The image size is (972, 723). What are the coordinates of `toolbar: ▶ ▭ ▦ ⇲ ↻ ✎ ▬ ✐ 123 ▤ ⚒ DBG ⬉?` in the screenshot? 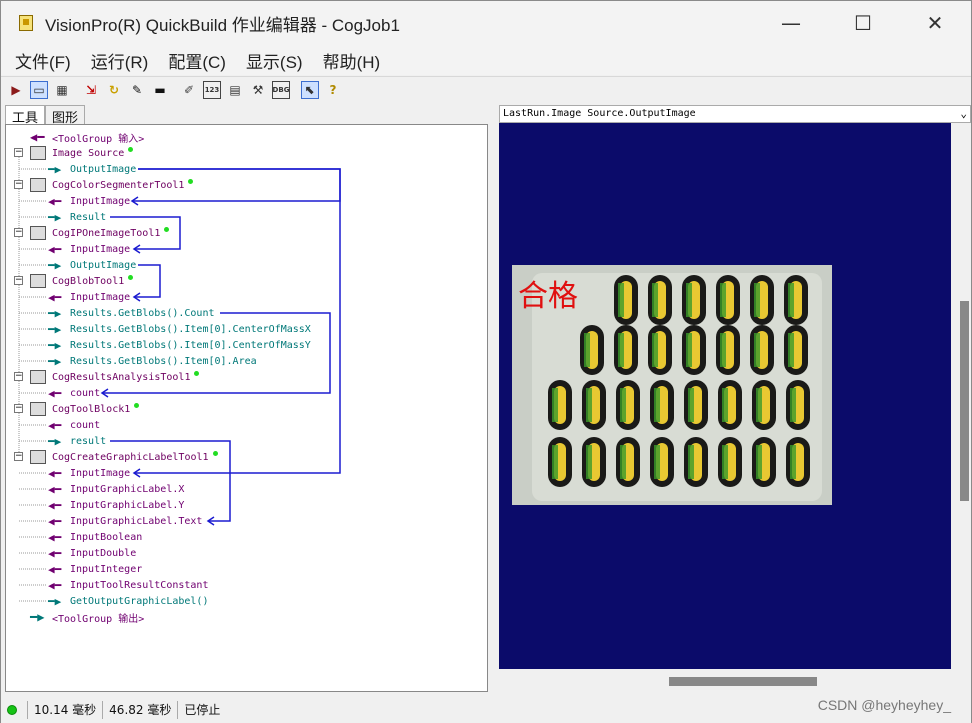 It's located at (486, 89).